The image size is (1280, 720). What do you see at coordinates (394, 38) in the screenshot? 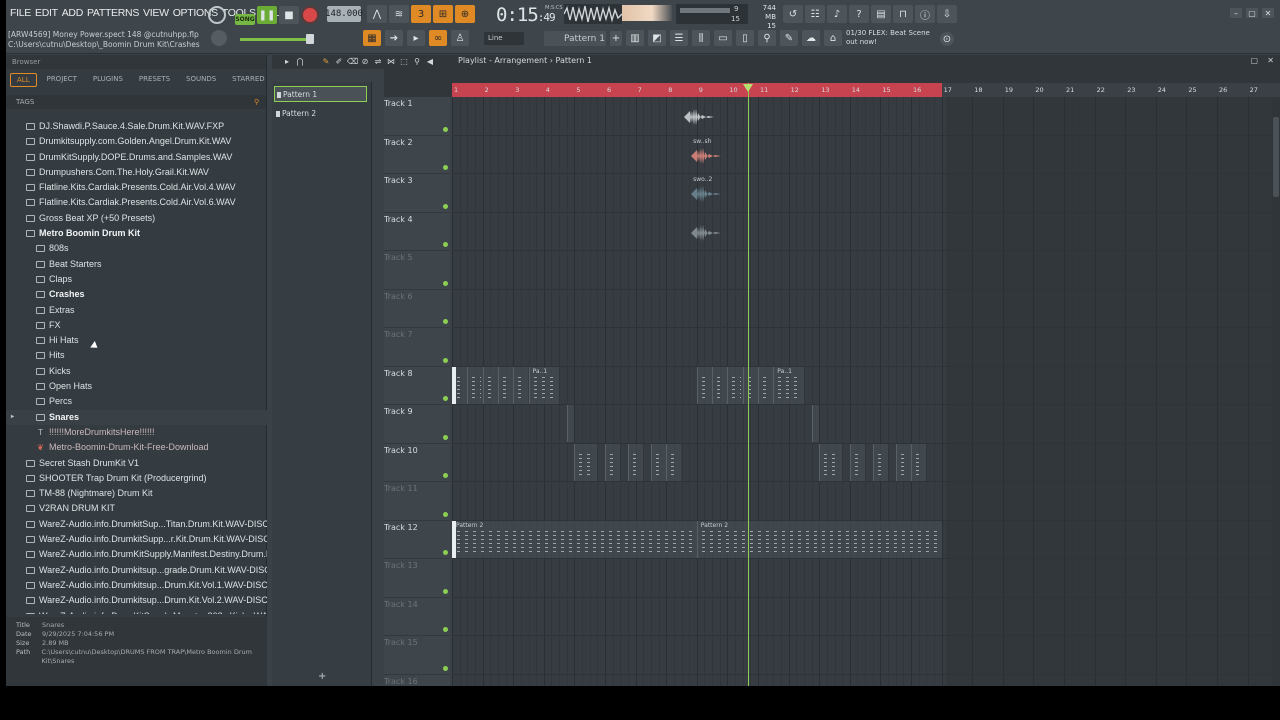
I see `arrow-icon: ➔` at bounding box center [394, 38].